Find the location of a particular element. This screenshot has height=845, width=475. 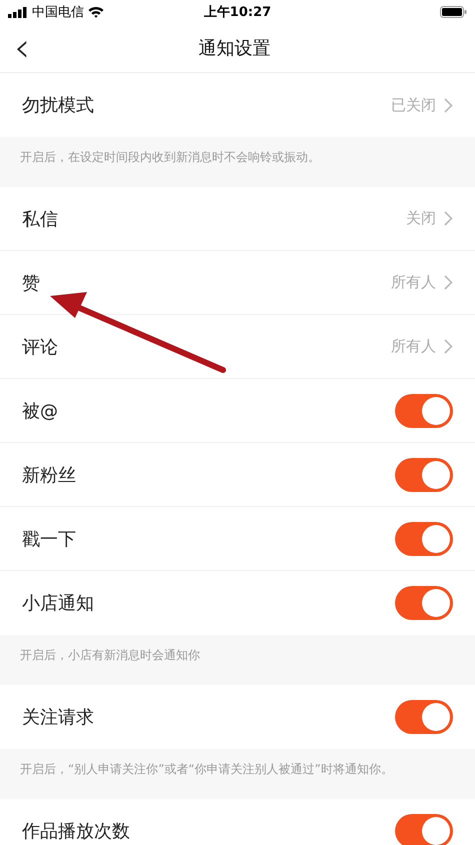

setting-row: 小店通知 is located at coordinates (237, 603).